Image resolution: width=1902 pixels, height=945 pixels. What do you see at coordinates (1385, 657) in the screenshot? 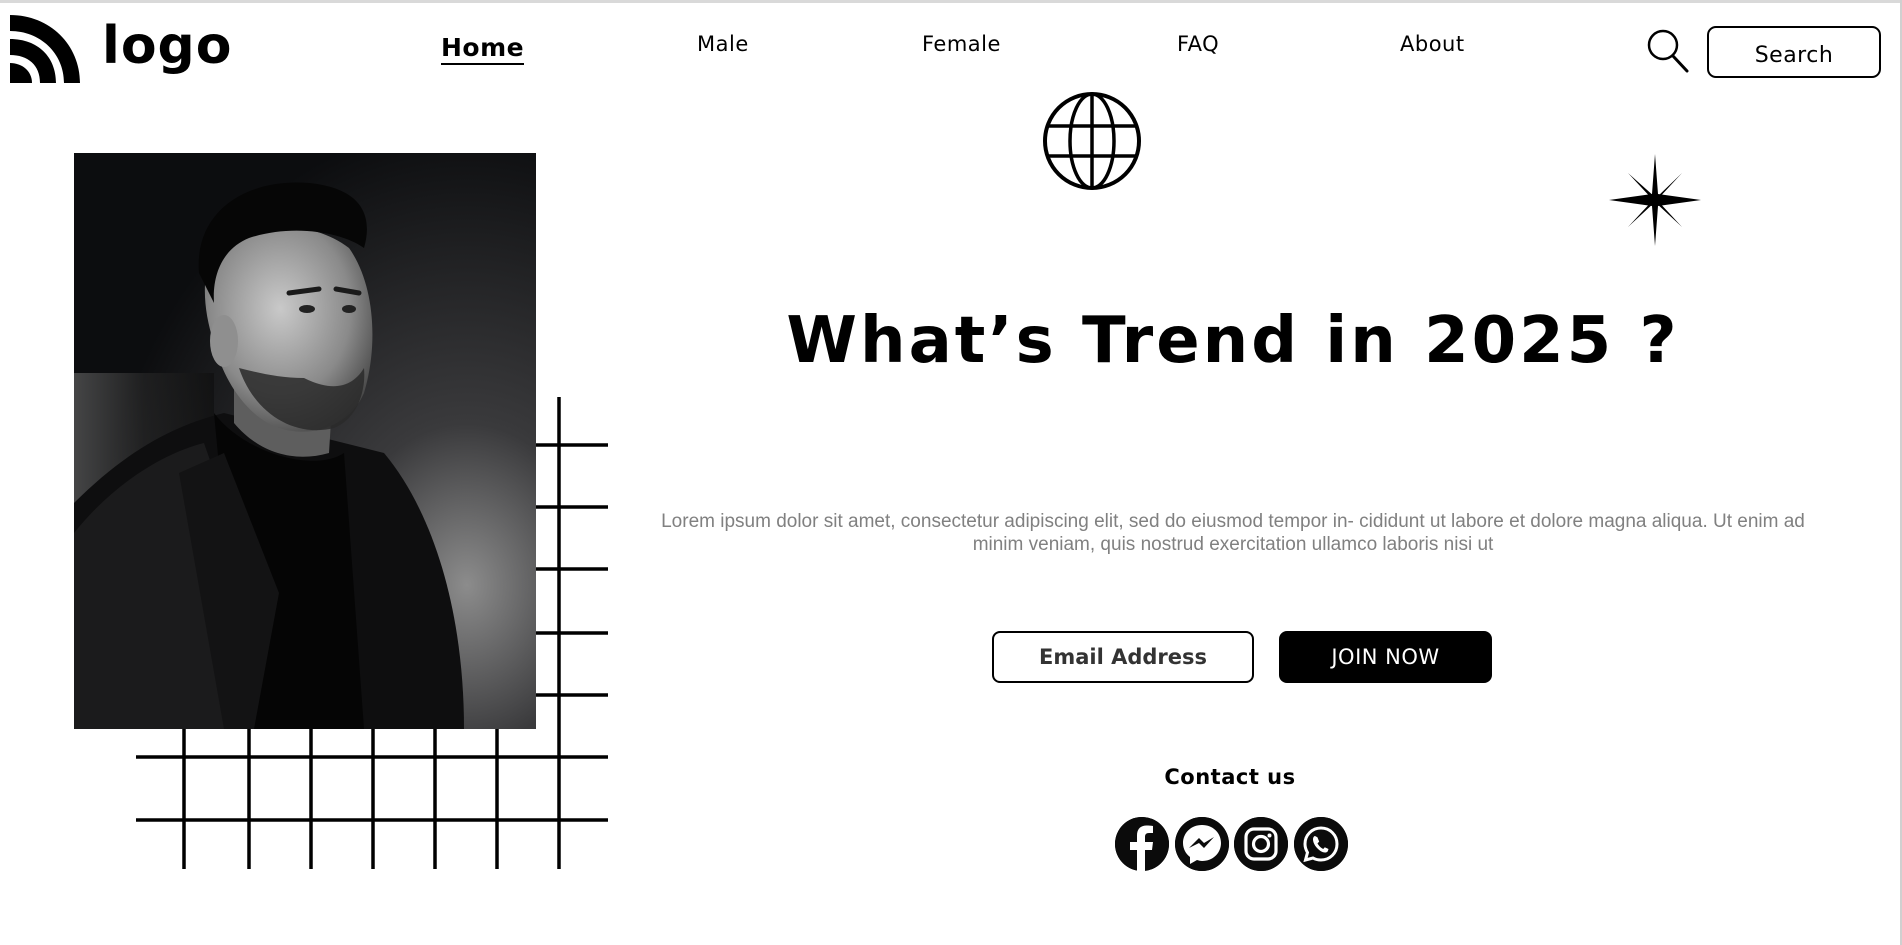
I see `join-now-button: JOIN NOW` at bounding box center [1385, 657].